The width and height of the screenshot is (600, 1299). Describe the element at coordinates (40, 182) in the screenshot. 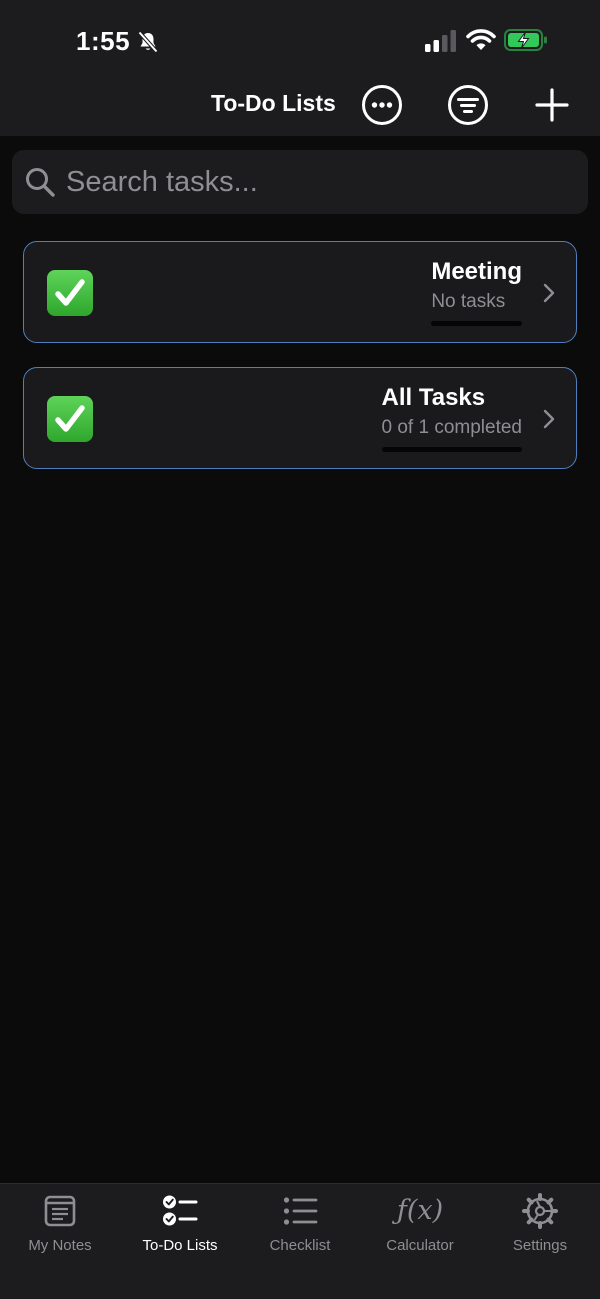

I see `search-icon` at that location.